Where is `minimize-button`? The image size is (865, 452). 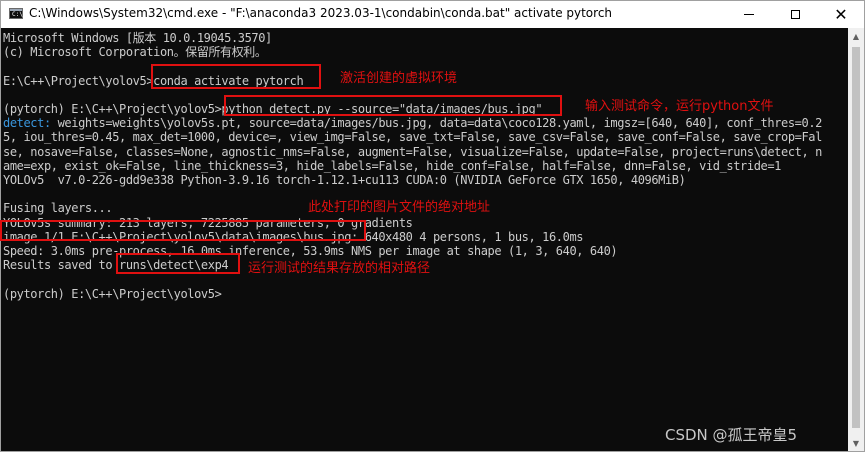 minimize-button is located at coordinates (749, 14).